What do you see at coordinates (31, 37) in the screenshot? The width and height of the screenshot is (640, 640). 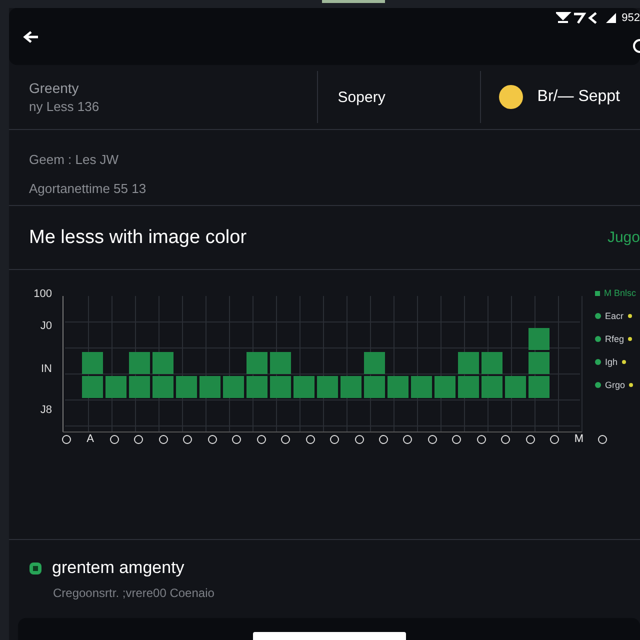 I see `back-arrow-icon` at bounding box center [31, 37].